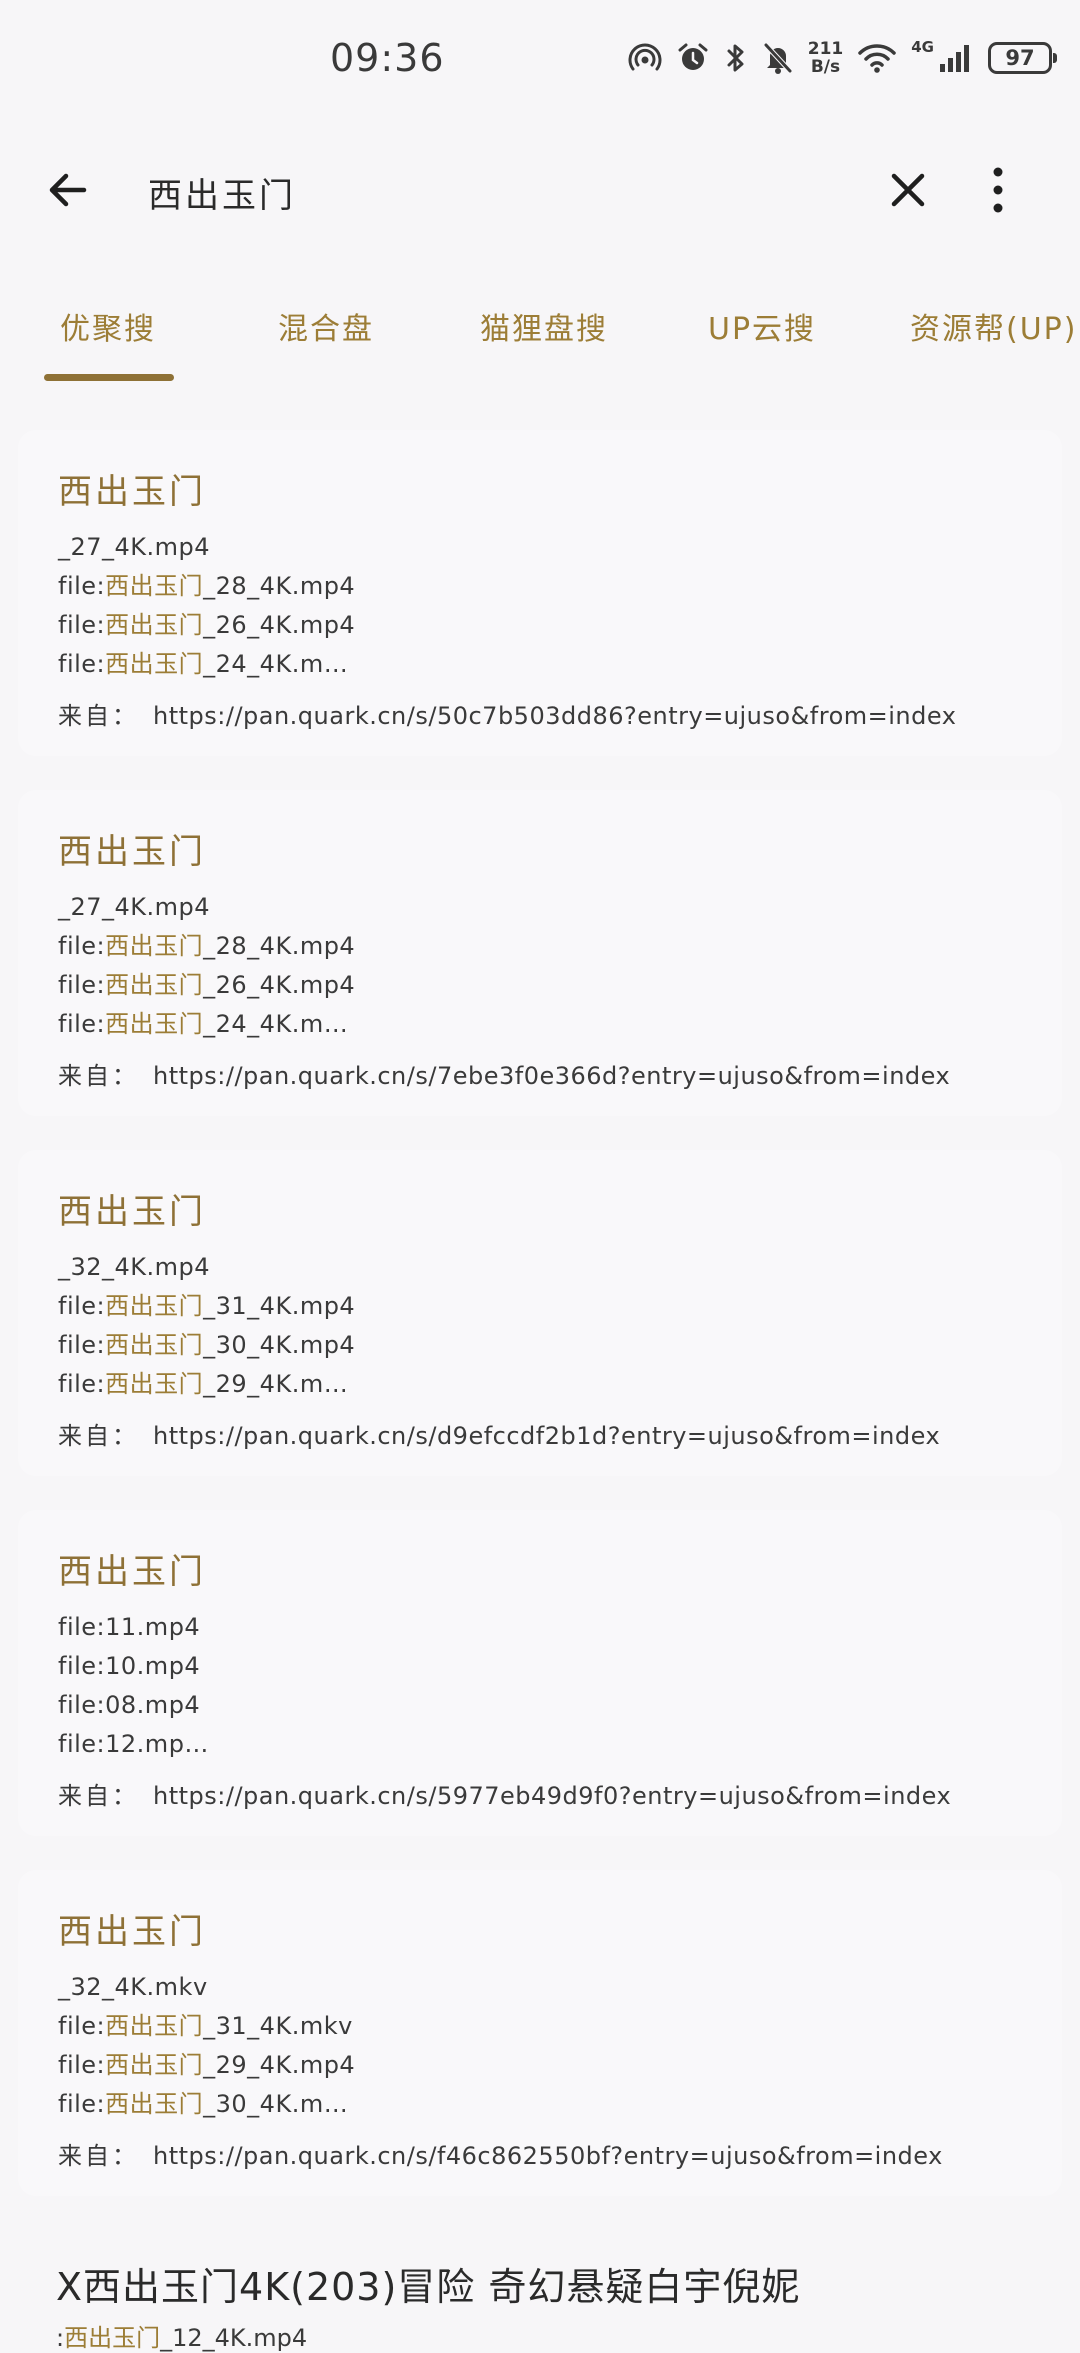 This screenshot has height=2353, width=1080. What do you see at coordinates (877, 58) in the screenshot?
I see `wifi-icon` at bounding box center [877, 58].